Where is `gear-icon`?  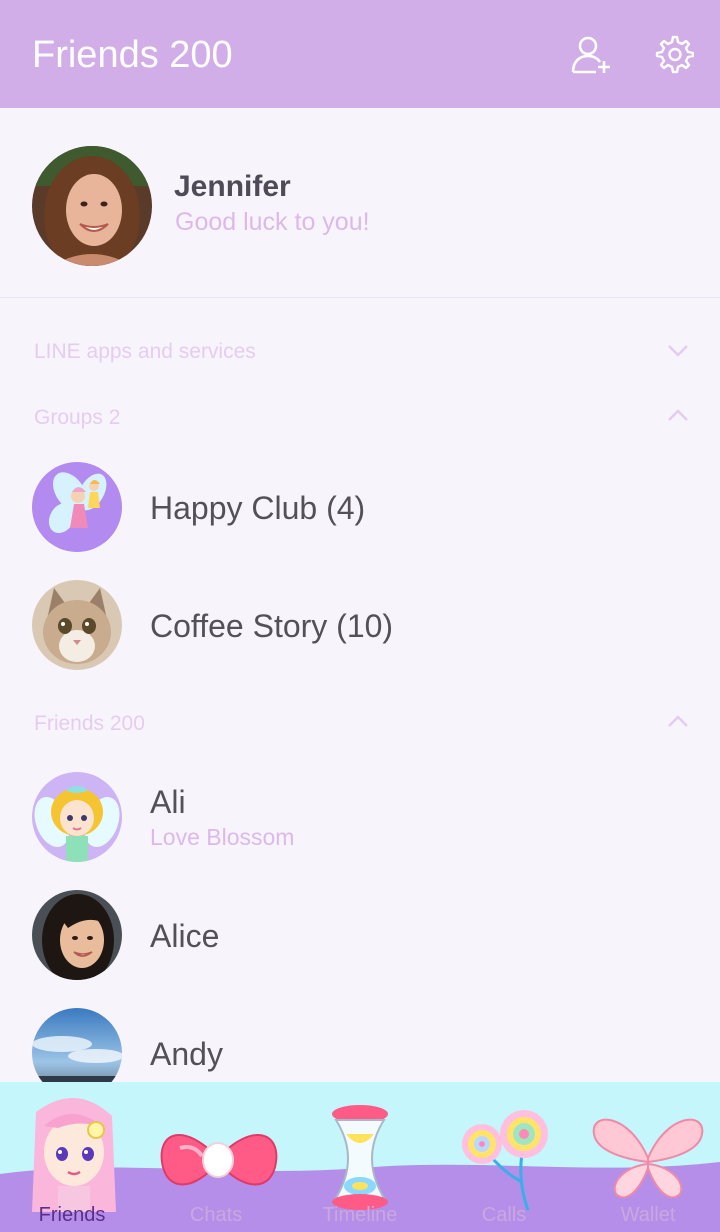 gear-icon is located at coordinates (674, 54).